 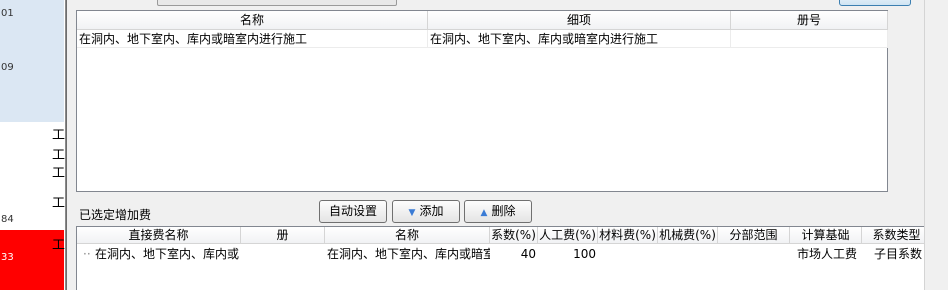 I want to click on auto-setup-button: 自动设置, so click(x=353, y=211).